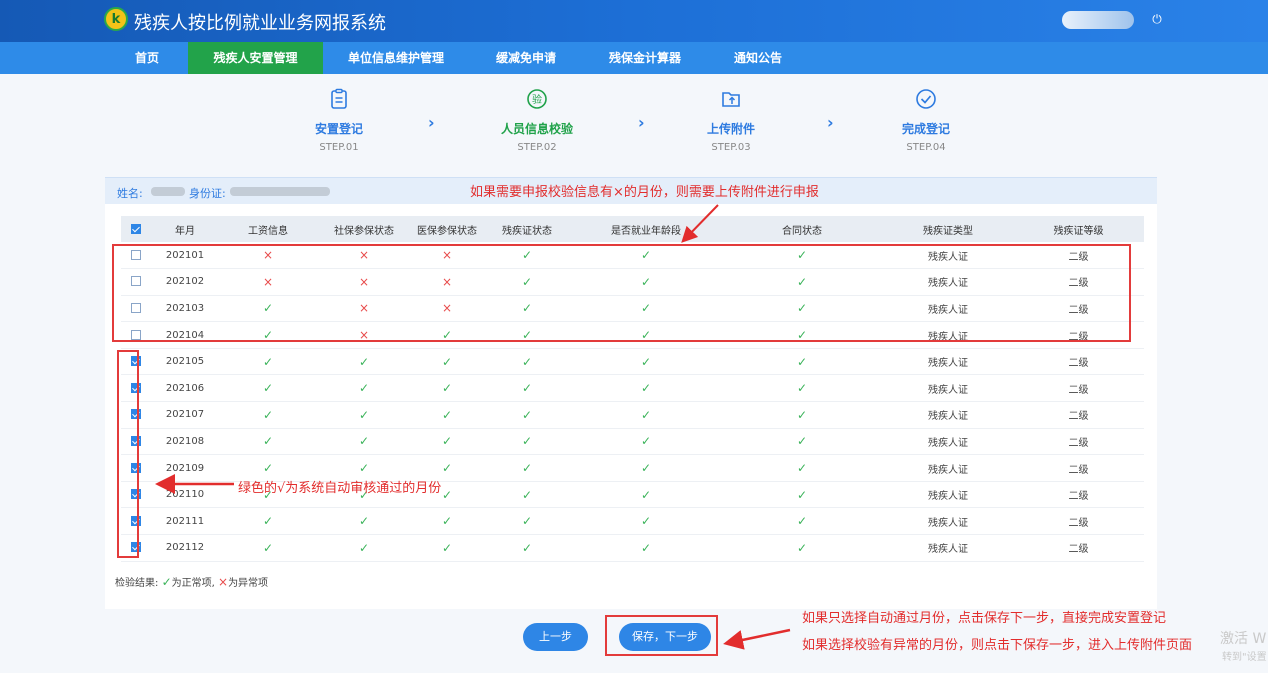 The height and width of the screenshot is (673, 1268). I want to click on main-nav: 首页 残疾人安置管理 单位信息维护管理 缓减免申请 残保金计算器 通知公告, so click(634, 58).